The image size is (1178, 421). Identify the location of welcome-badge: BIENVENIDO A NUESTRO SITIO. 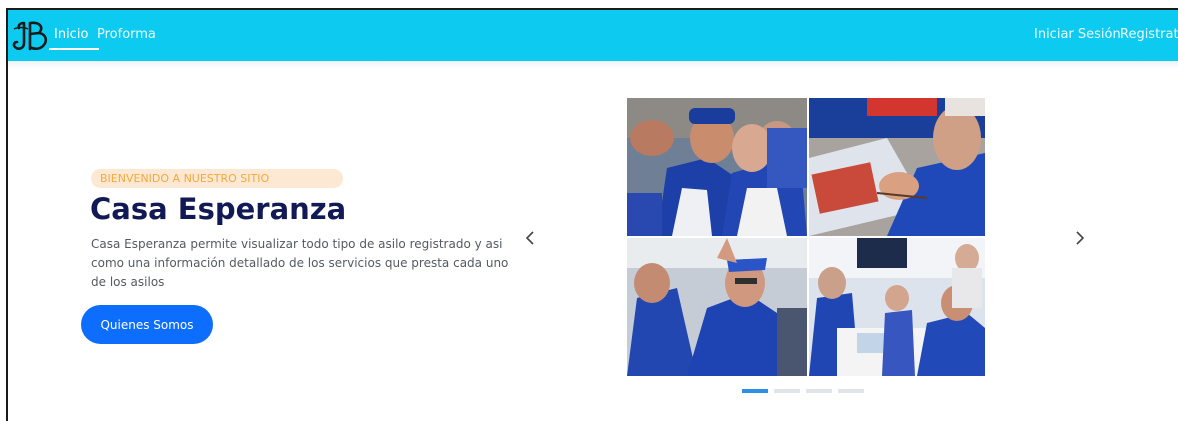
(217, 178).